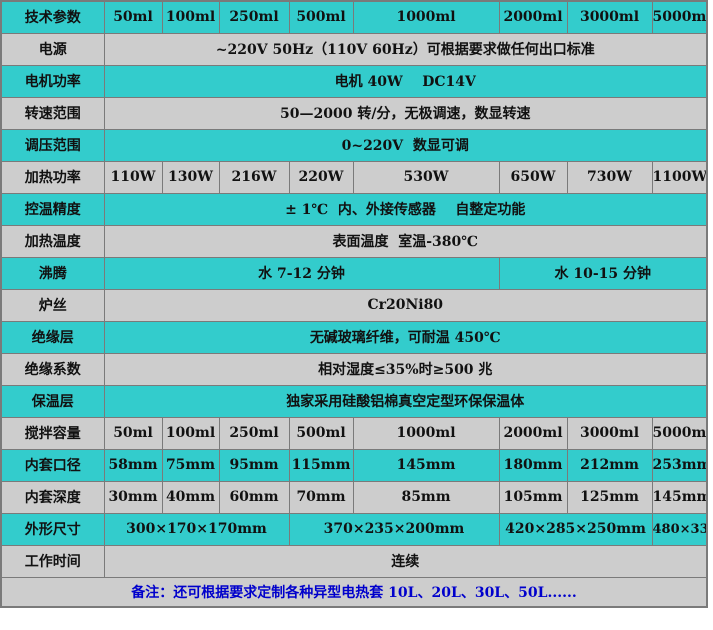 The height and width of the screenshot is (630, 713). I want to click on row-value: Cr20Ni80, so click(405, 305).